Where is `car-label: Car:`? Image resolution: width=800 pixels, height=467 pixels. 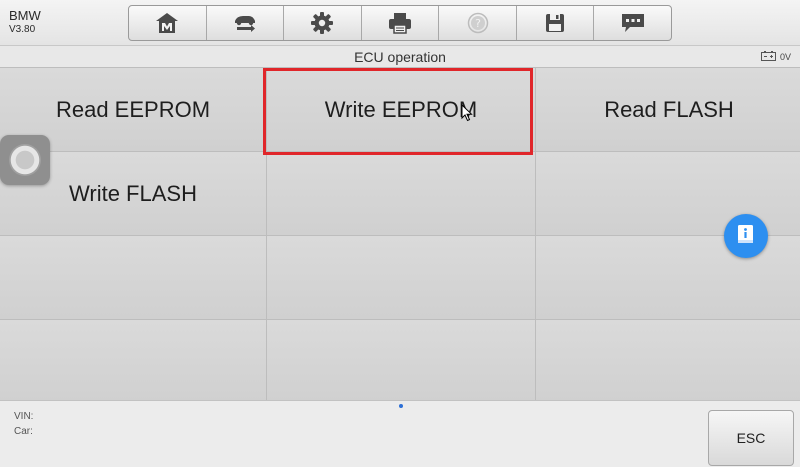 car-label: Car: is located at coordinates (23, 431).